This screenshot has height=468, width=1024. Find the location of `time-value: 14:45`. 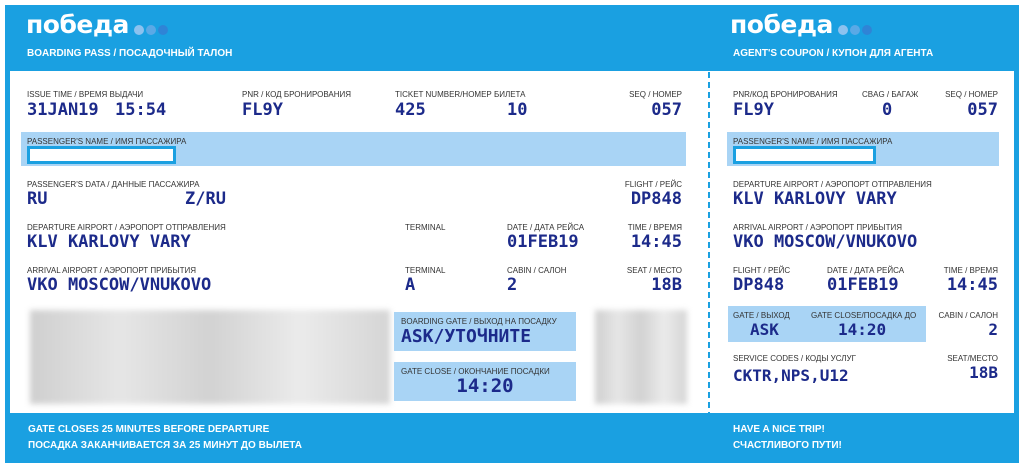

time-value: 14:45 is located at coordinates (656, 242).